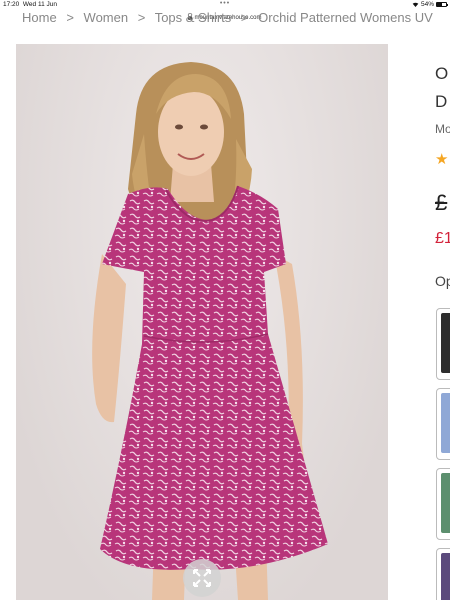  Describe the element at coordinates (39, 17) in the screenshot. I see `breadcrumb-home: Home` at that location.